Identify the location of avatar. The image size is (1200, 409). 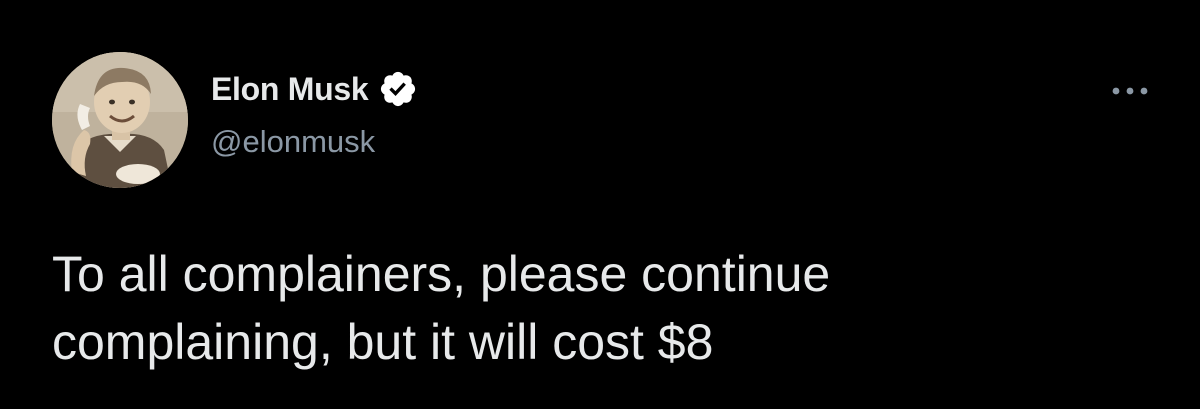
(120, 120).